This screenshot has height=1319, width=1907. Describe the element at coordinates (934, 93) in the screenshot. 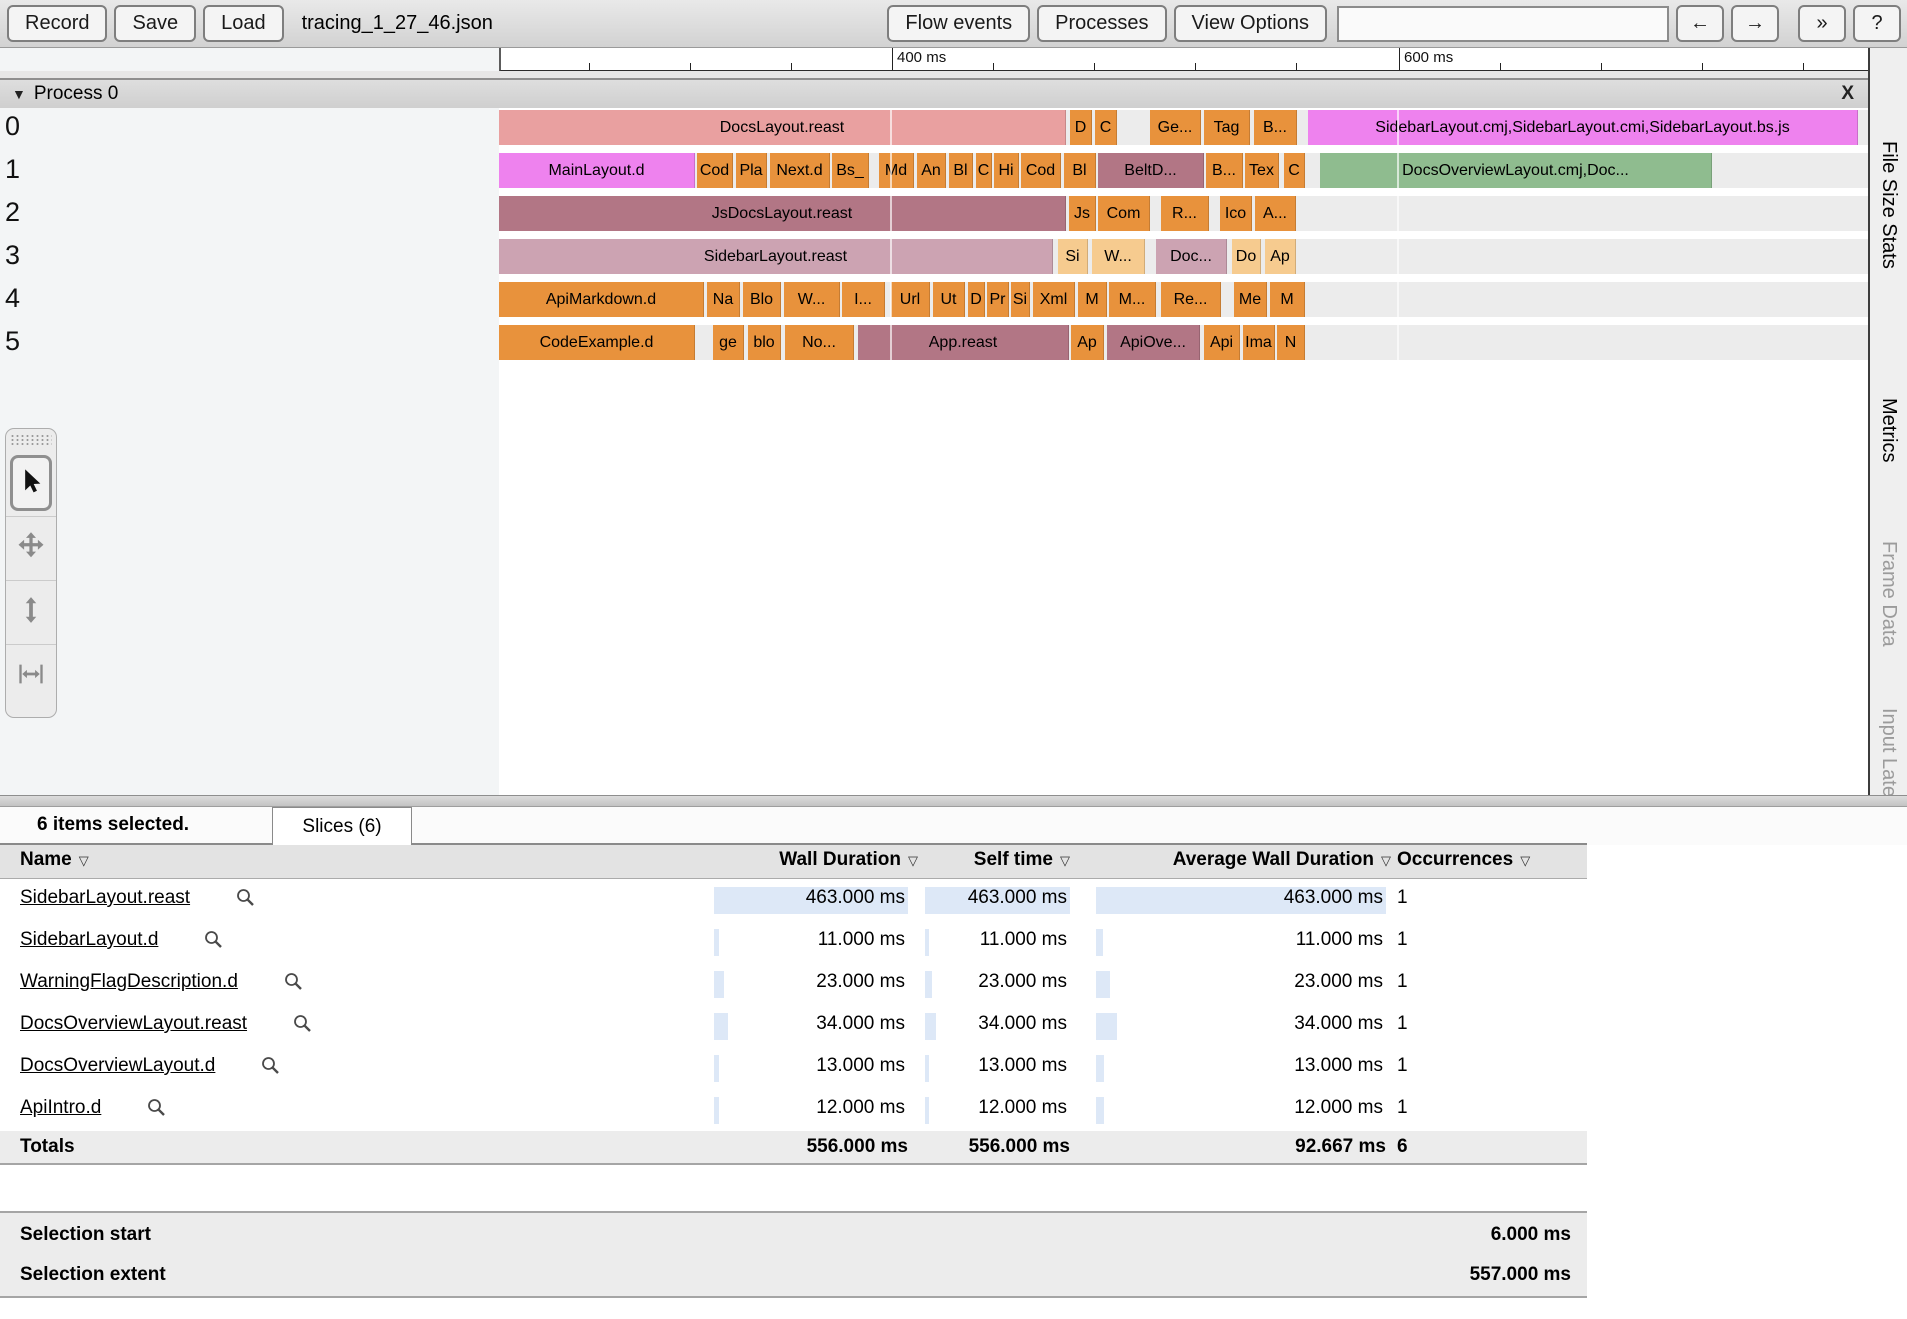

I see `process-header: ▼ Process 0 X` at that location.